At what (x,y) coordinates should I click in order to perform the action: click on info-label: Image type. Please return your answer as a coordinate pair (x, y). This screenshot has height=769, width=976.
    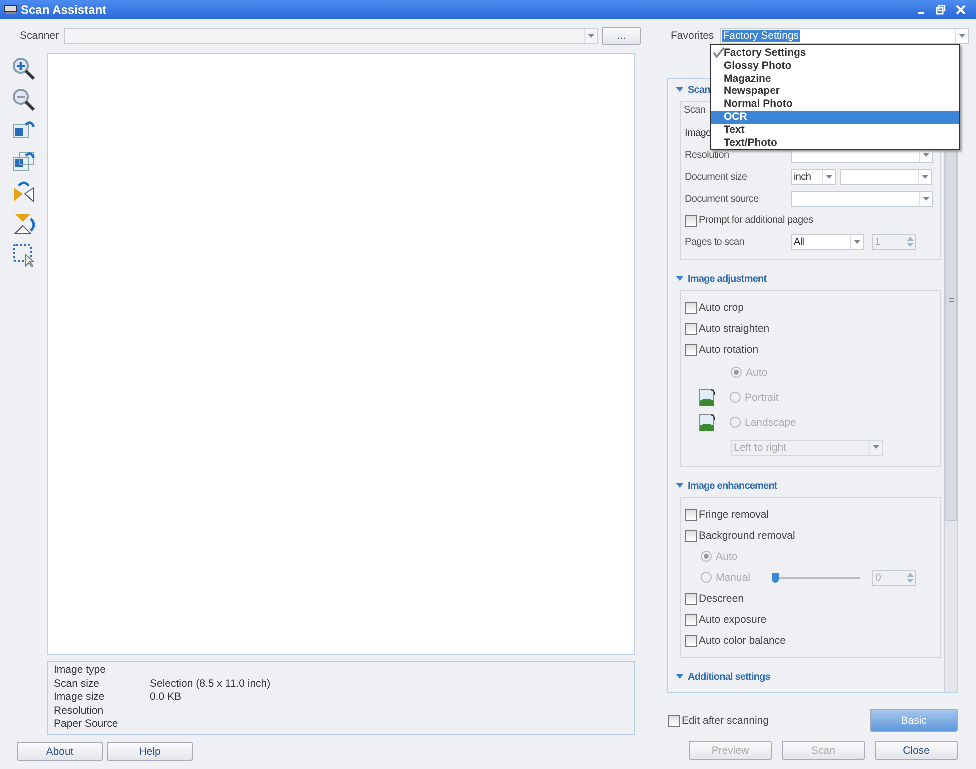
    Looking at the image, I should click on (80, 671).